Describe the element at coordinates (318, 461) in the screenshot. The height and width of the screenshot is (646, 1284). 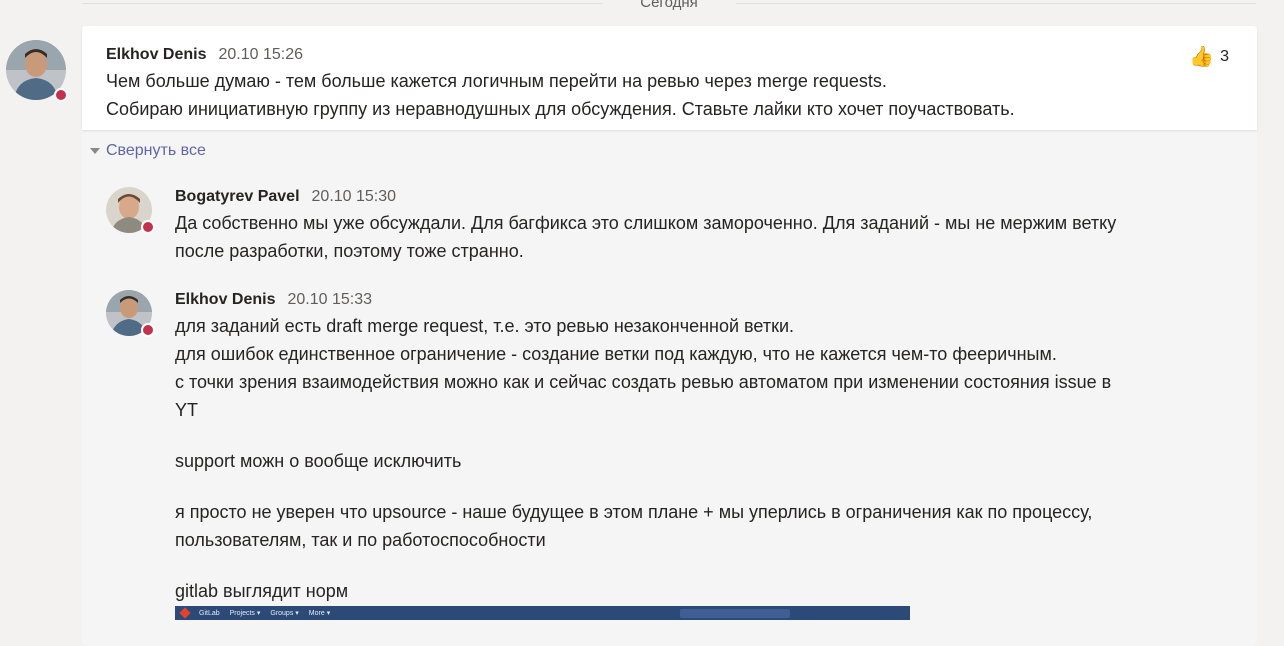
I see `message-line: support можн о вообще исключить` at that location.